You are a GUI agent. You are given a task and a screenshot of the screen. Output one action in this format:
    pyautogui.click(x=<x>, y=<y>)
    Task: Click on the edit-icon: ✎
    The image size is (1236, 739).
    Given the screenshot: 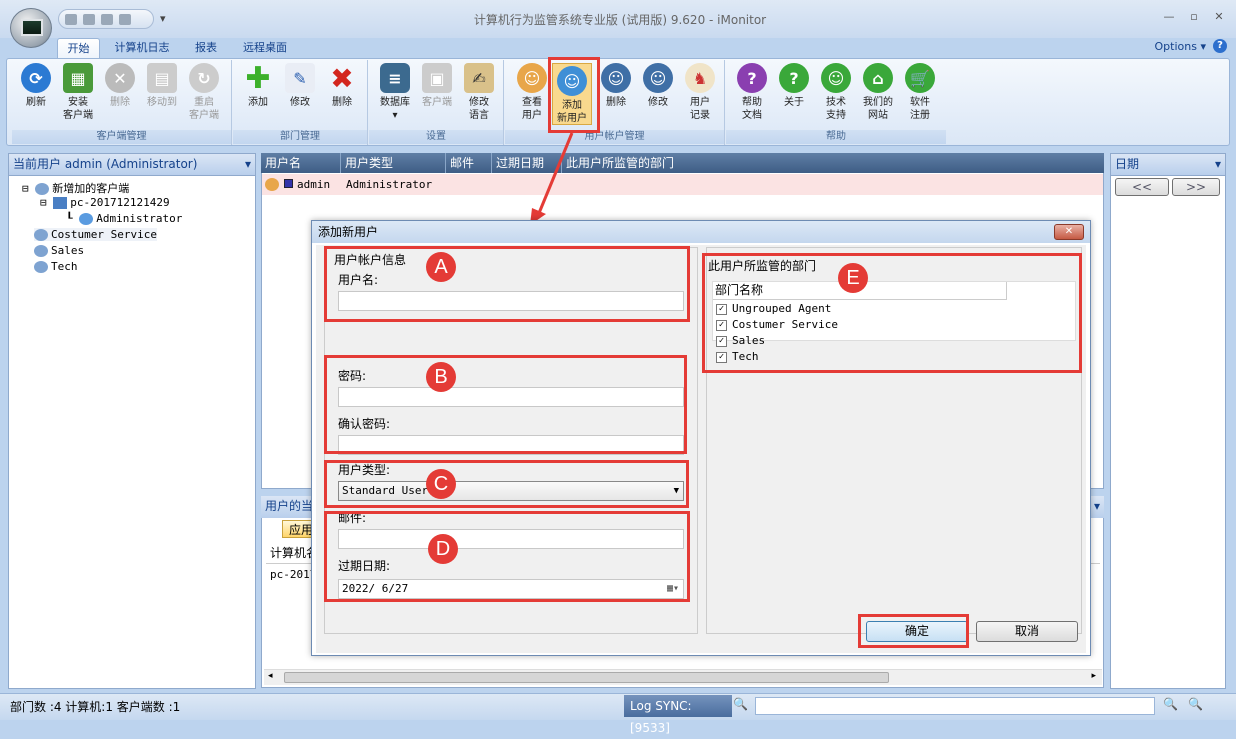 What is the action you would take?
    pyautogui.click(x=300, y=78)
    